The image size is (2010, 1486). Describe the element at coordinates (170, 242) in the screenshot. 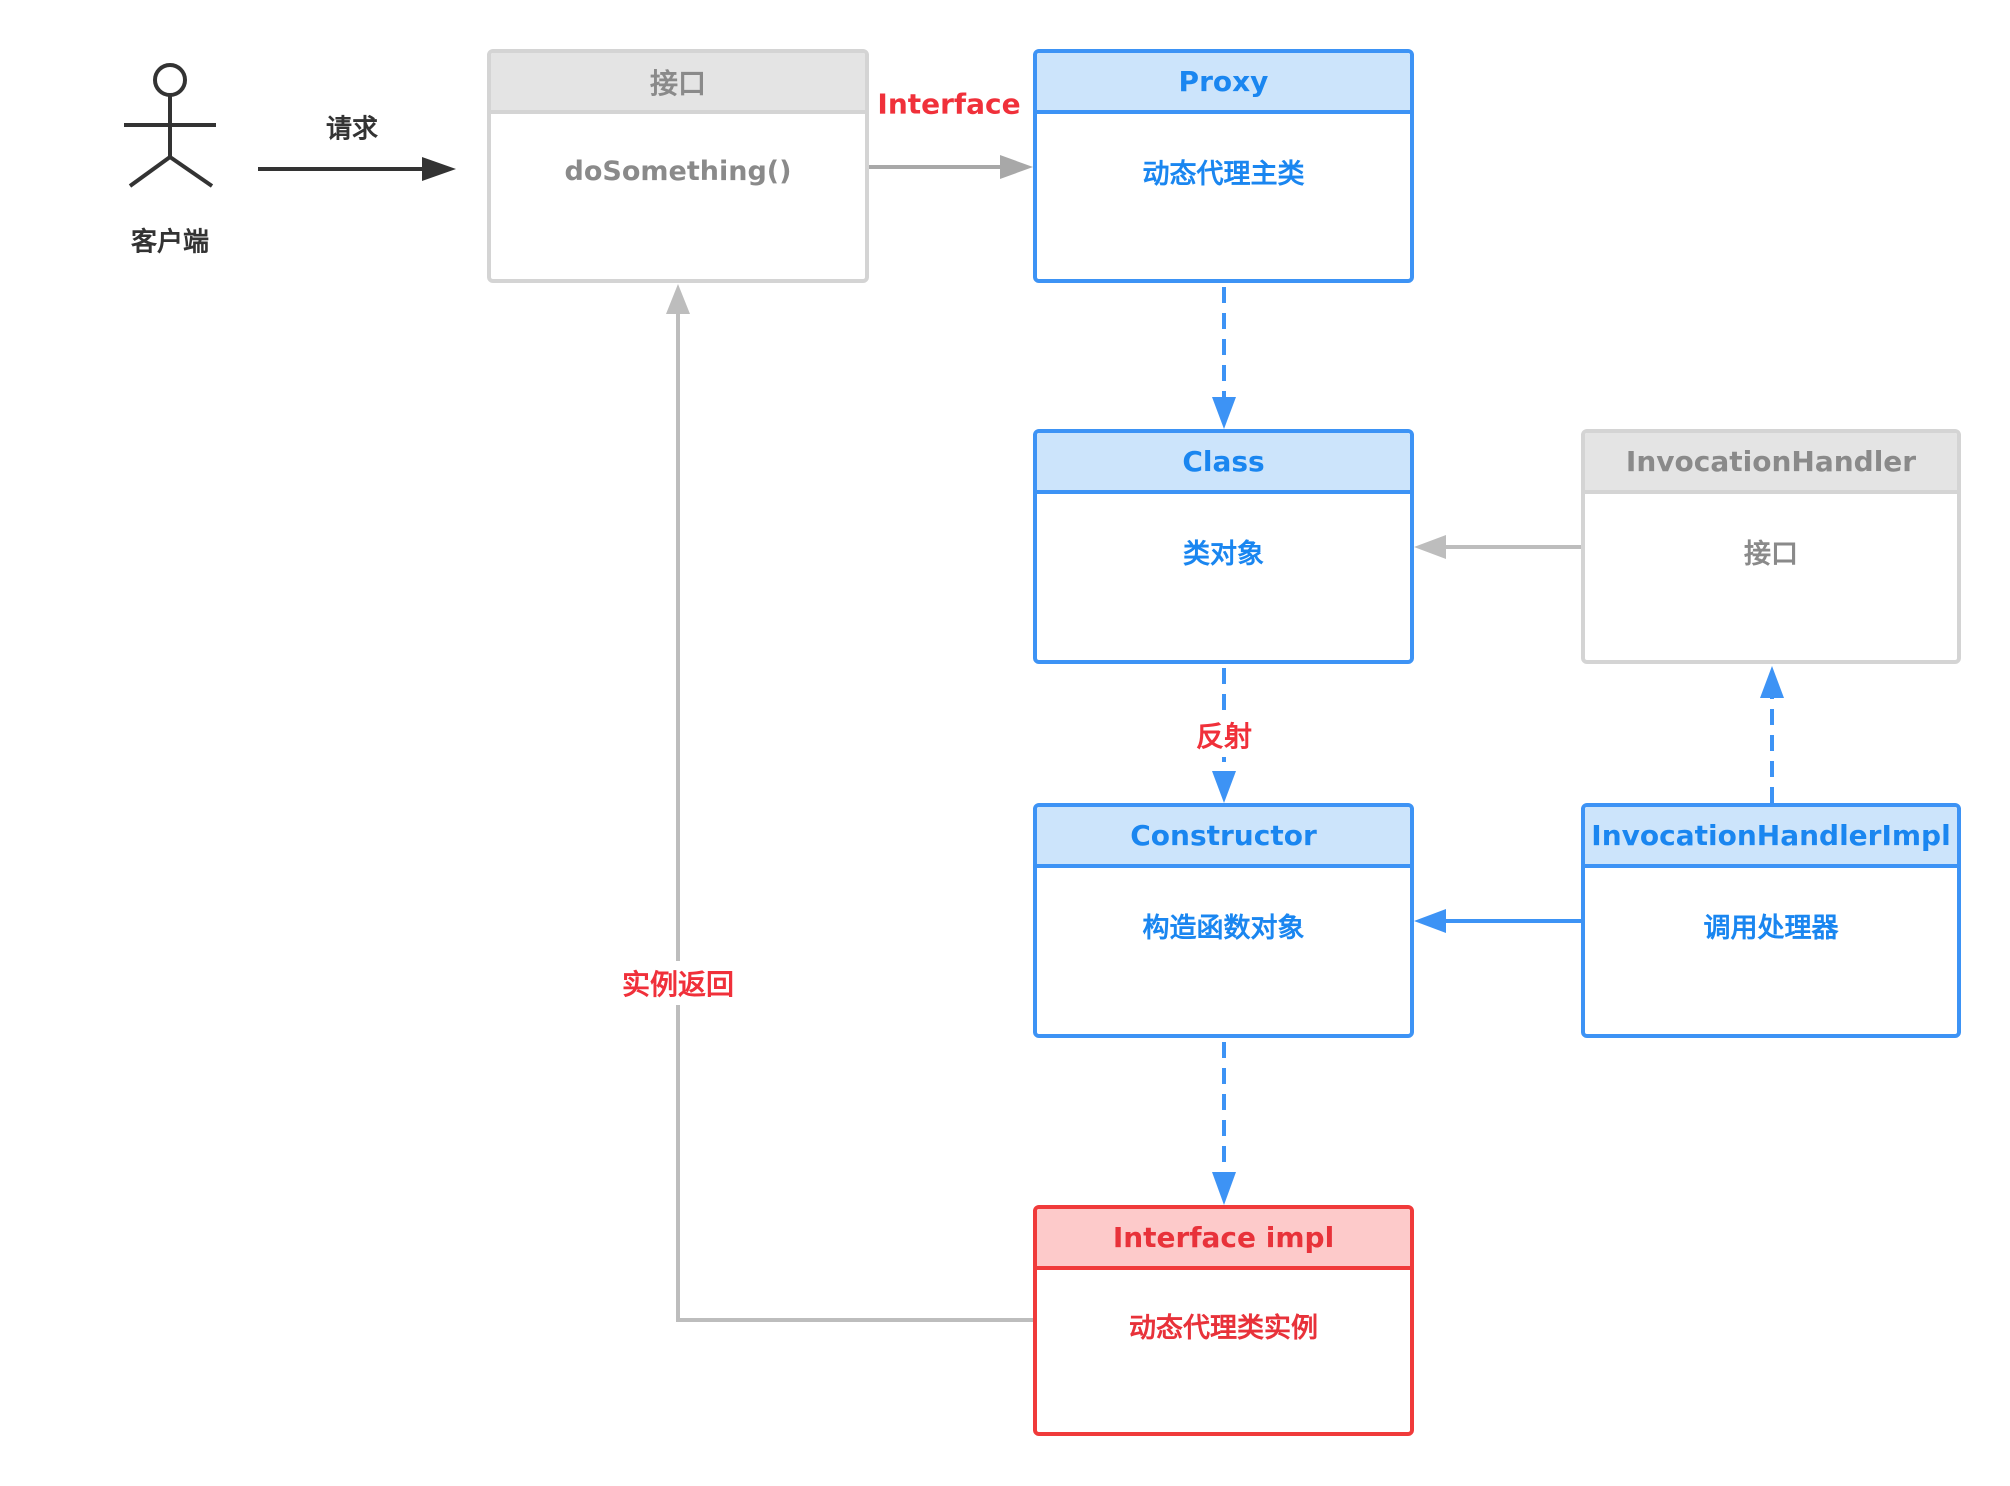

I see `actor-label: 客户端` at that location.